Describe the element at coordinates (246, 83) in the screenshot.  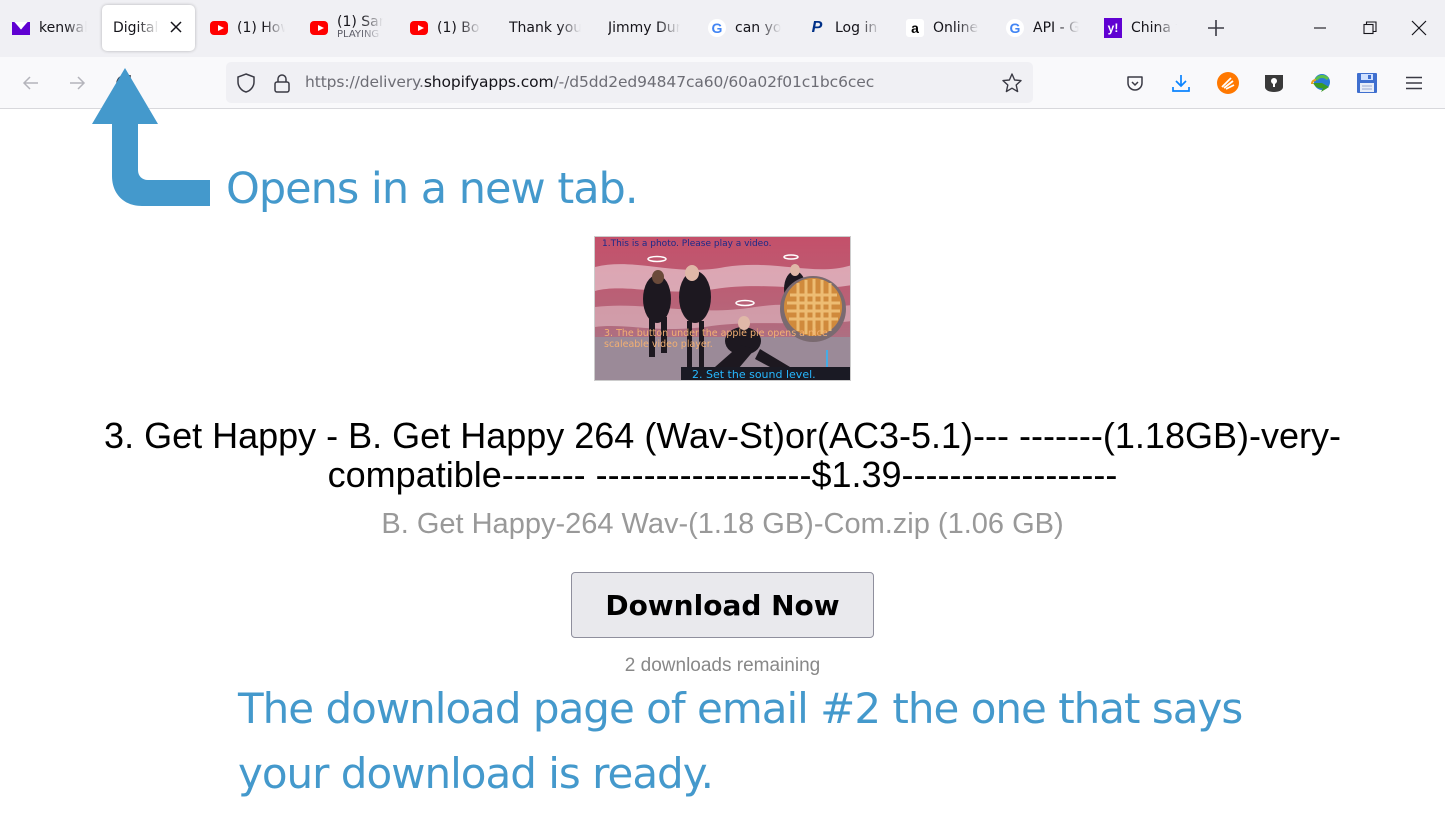
I see `tracking-protection-shield-icon` at that location.